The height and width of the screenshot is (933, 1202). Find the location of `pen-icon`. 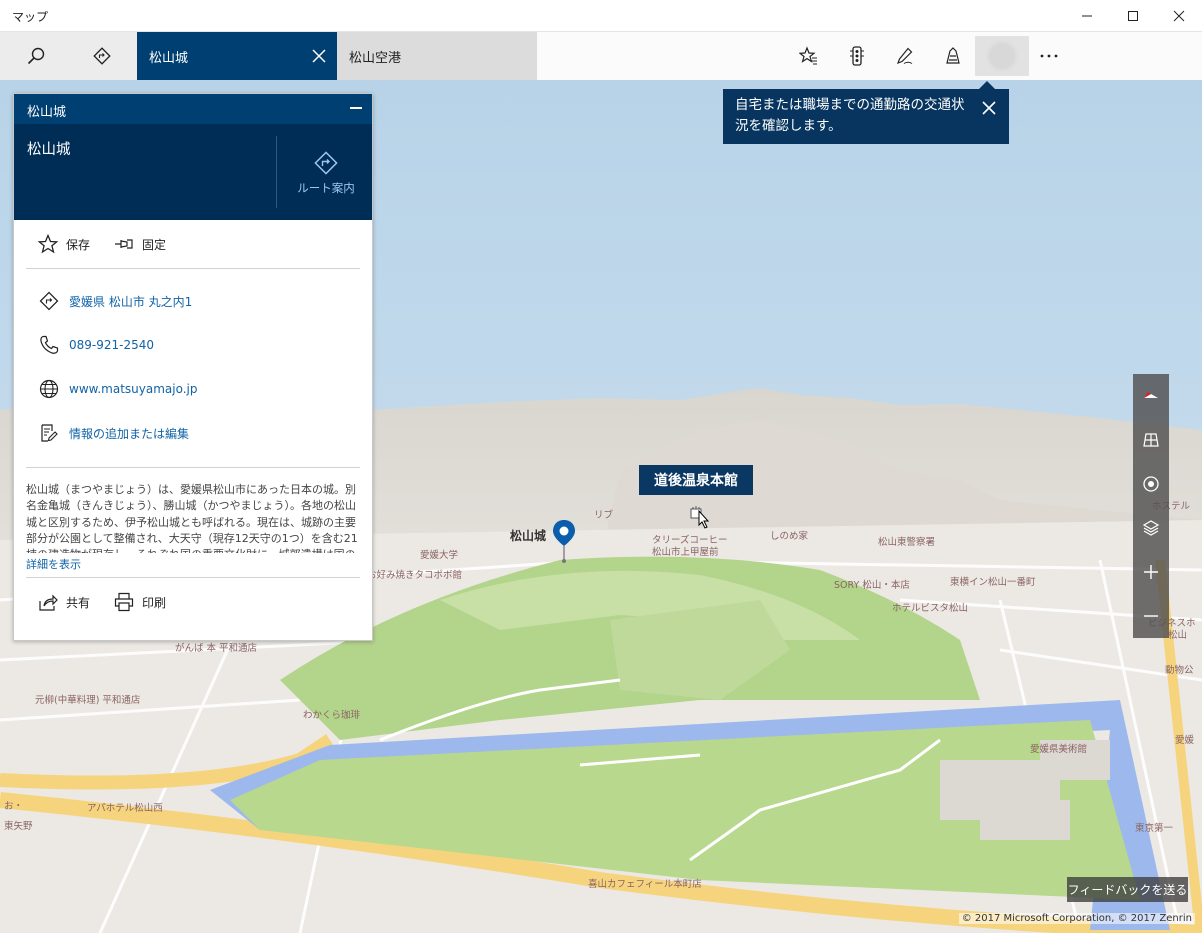

pen-icon is located at coordinates (904, 56).